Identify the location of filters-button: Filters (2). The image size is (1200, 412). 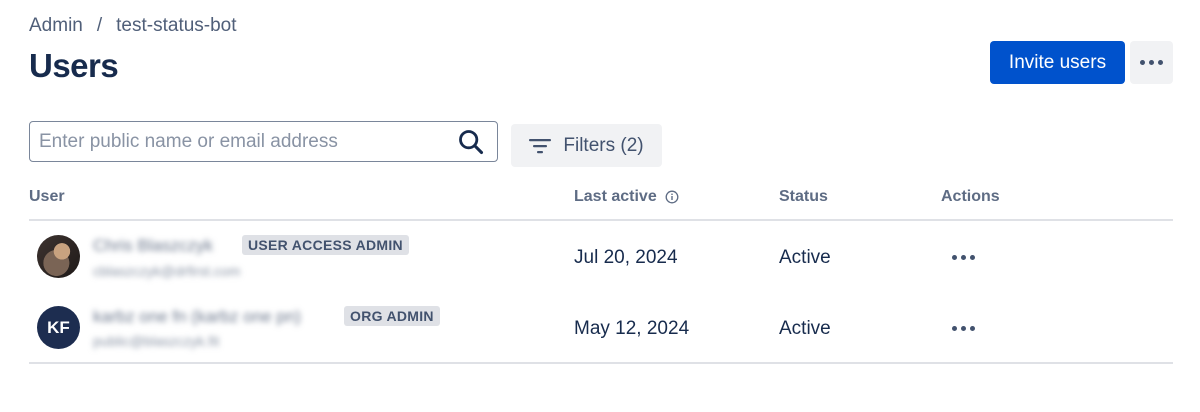
(586, 145).